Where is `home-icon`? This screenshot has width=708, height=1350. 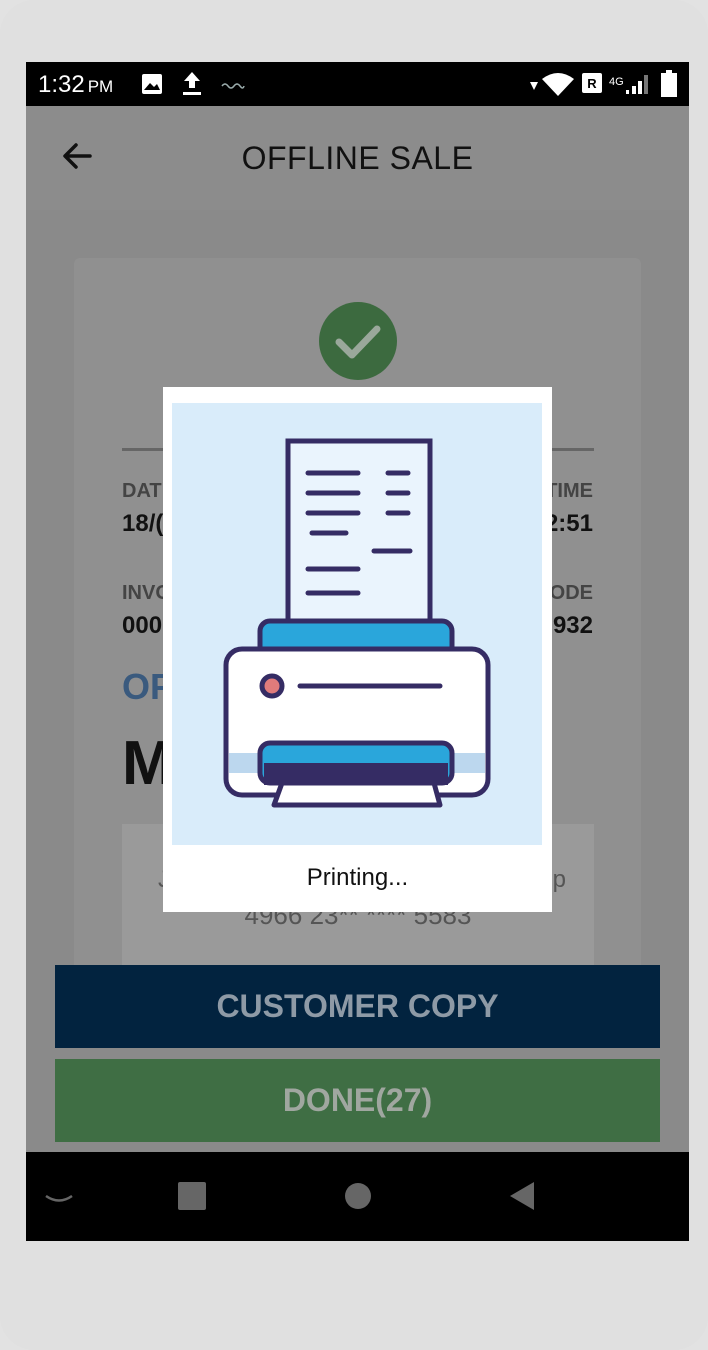
home-icon is located at coordinates (358, 1198).